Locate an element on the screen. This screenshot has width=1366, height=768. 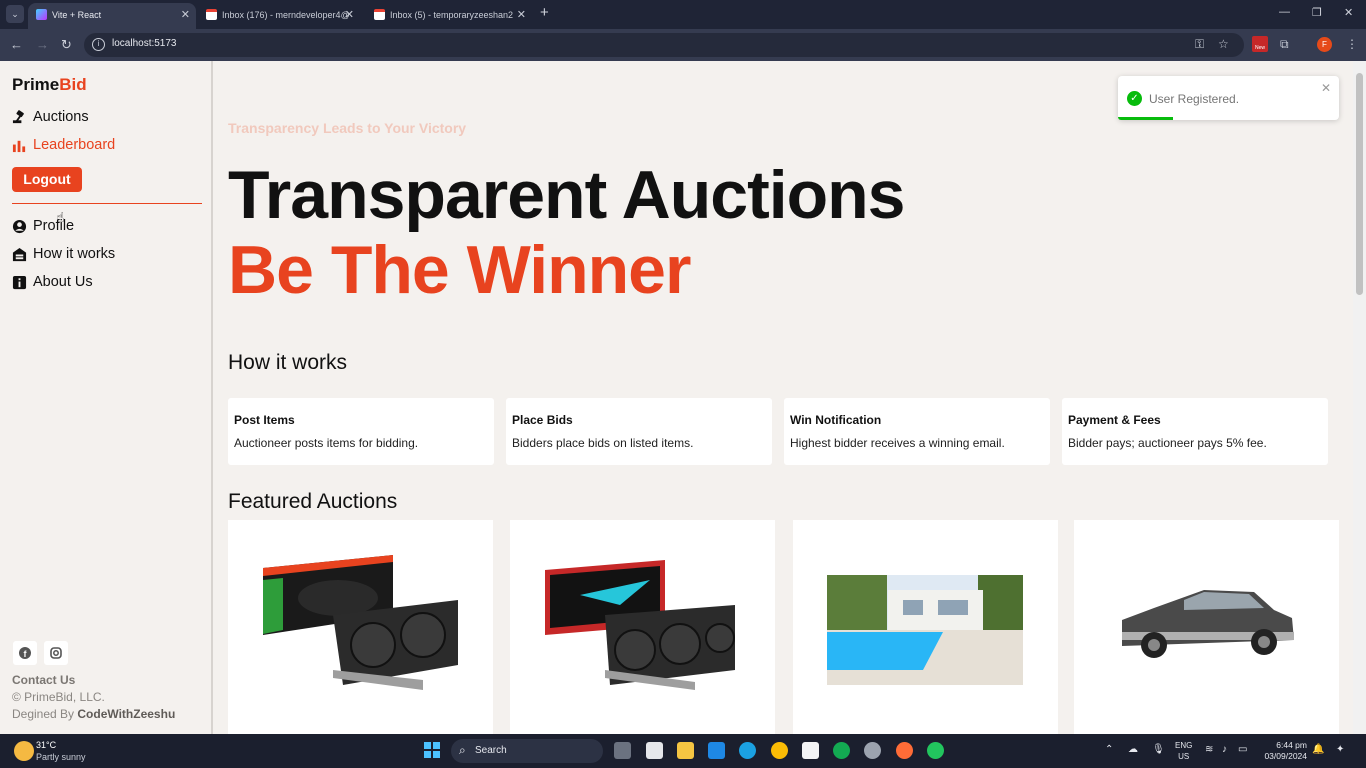
microsoft-store-icon is located at coordinates (810, 750).